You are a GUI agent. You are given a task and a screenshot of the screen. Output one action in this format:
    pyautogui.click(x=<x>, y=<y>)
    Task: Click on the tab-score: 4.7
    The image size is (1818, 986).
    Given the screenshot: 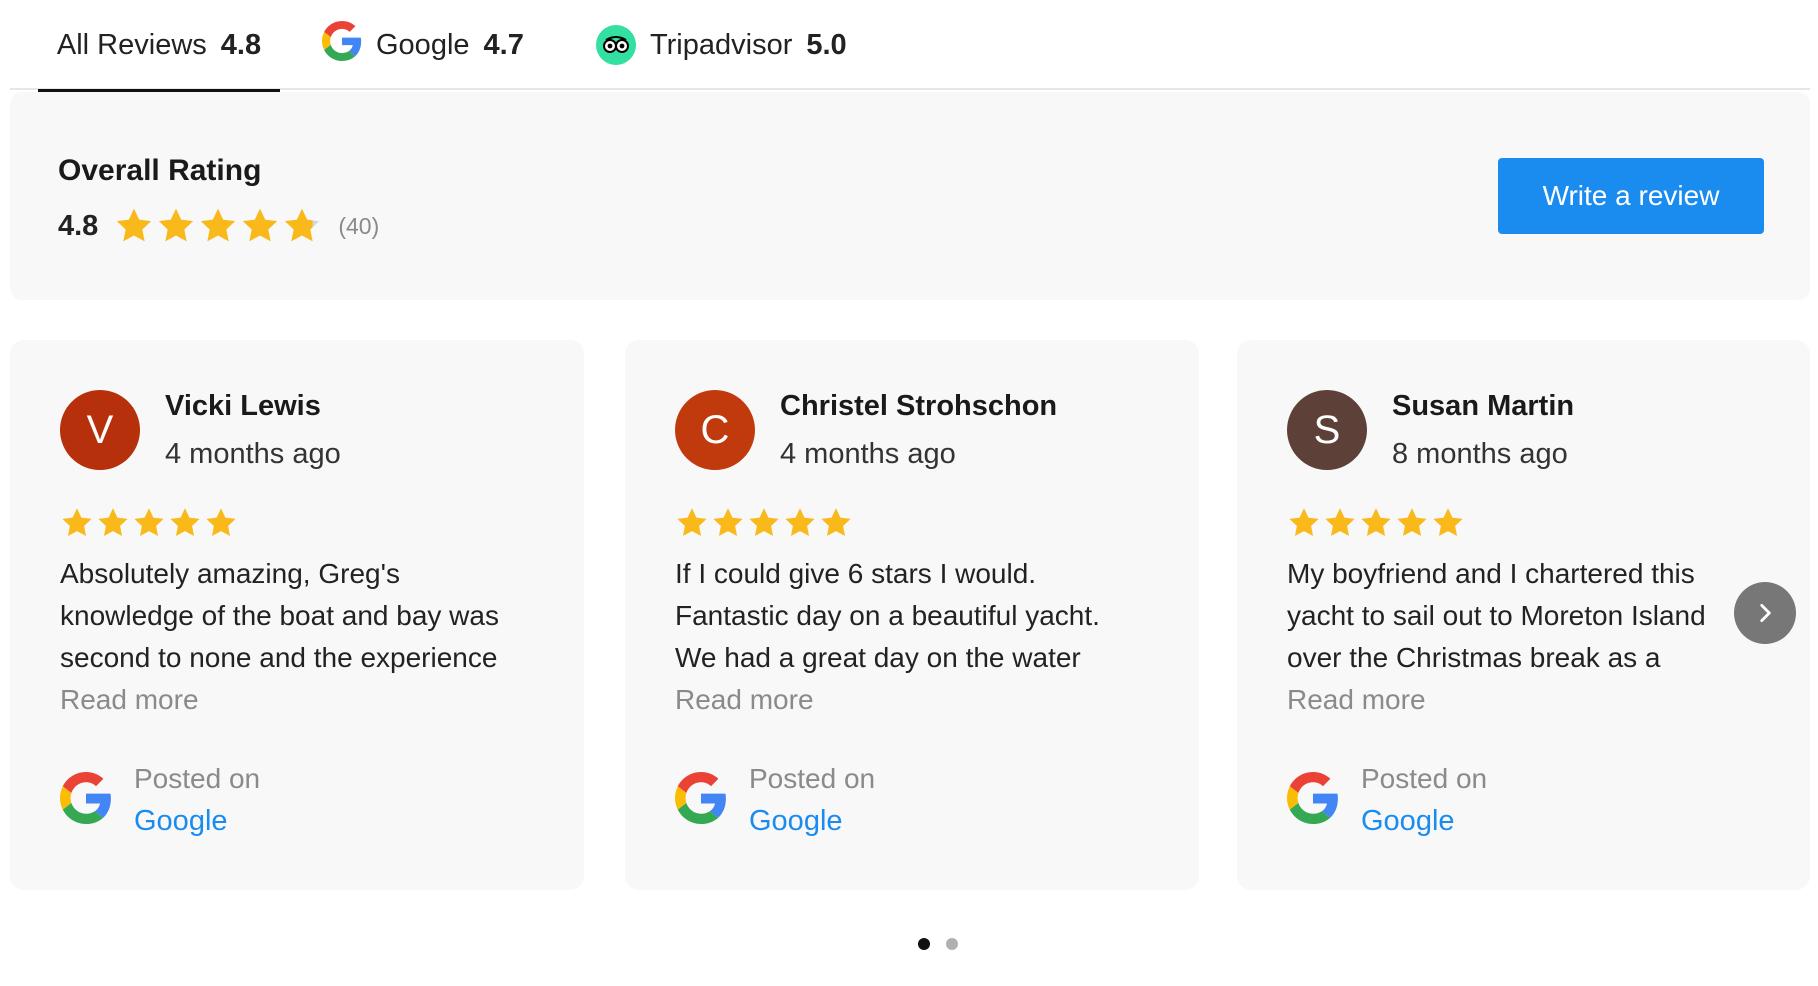 What is the action you would take?
    pyautogui.click(x=503, y=44)
    